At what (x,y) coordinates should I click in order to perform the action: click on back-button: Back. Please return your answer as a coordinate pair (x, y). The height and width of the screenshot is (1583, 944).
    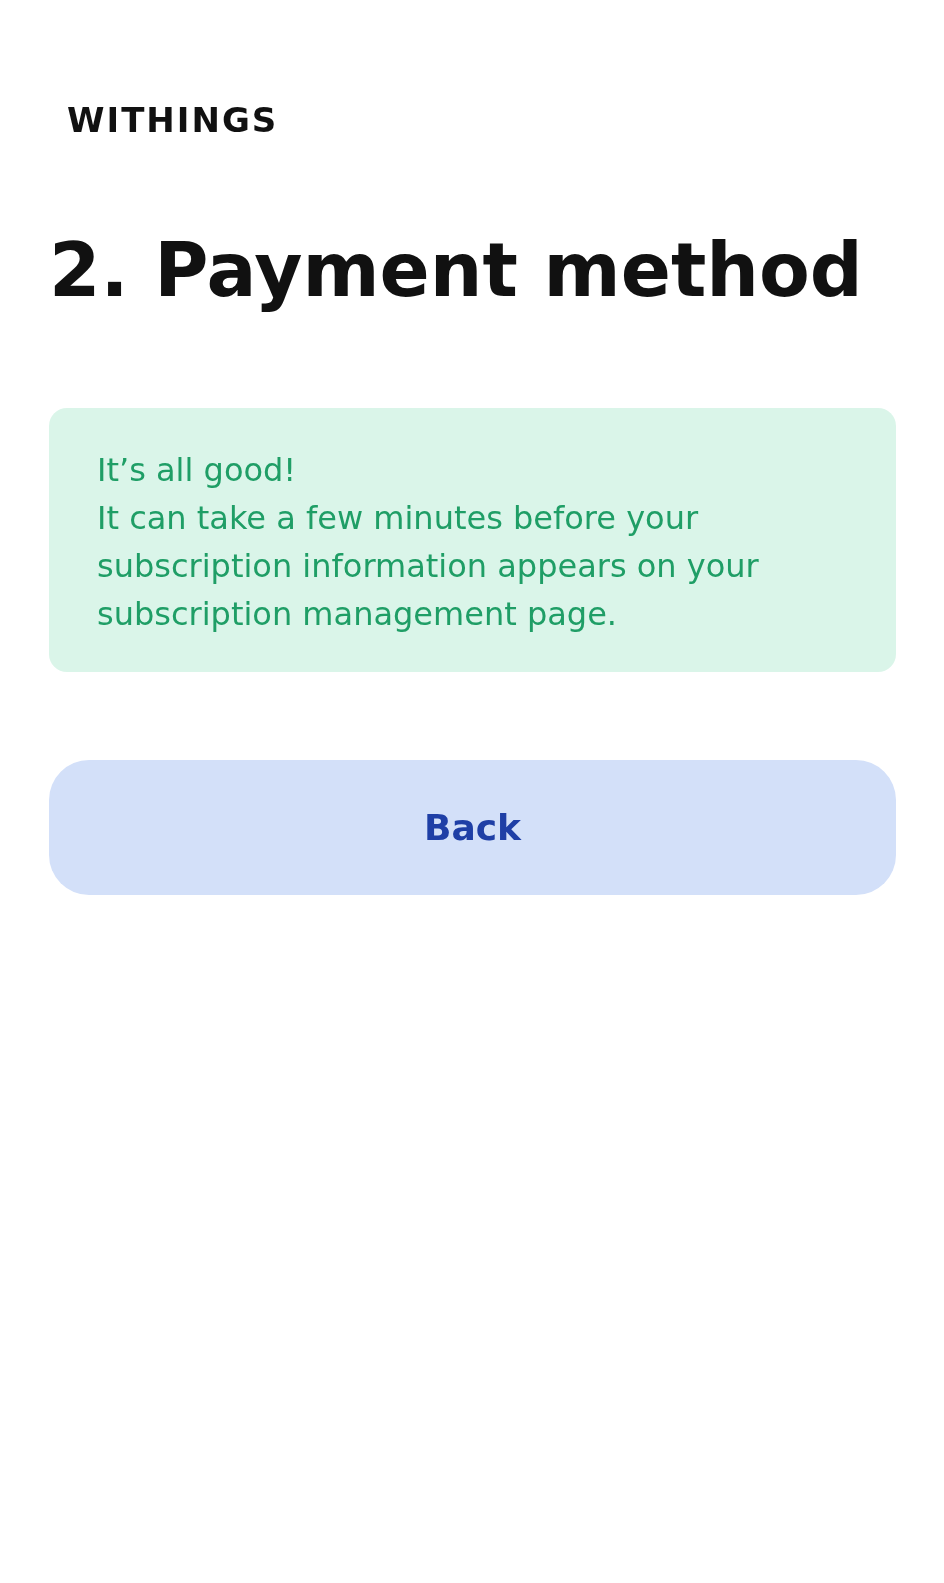
    Looking at the image, I should click on (472, 827).